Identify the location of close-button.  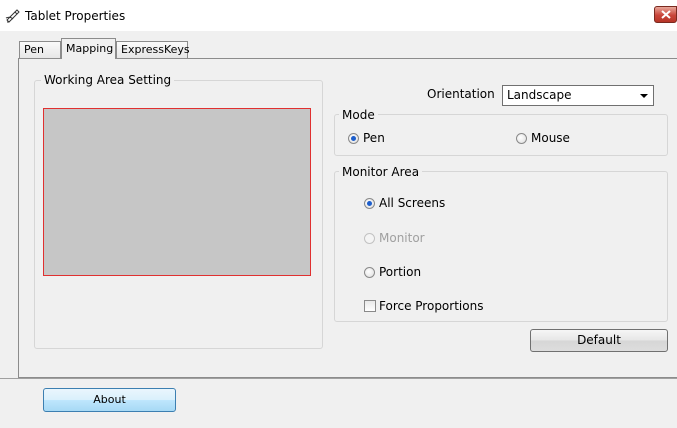
(665, 14).